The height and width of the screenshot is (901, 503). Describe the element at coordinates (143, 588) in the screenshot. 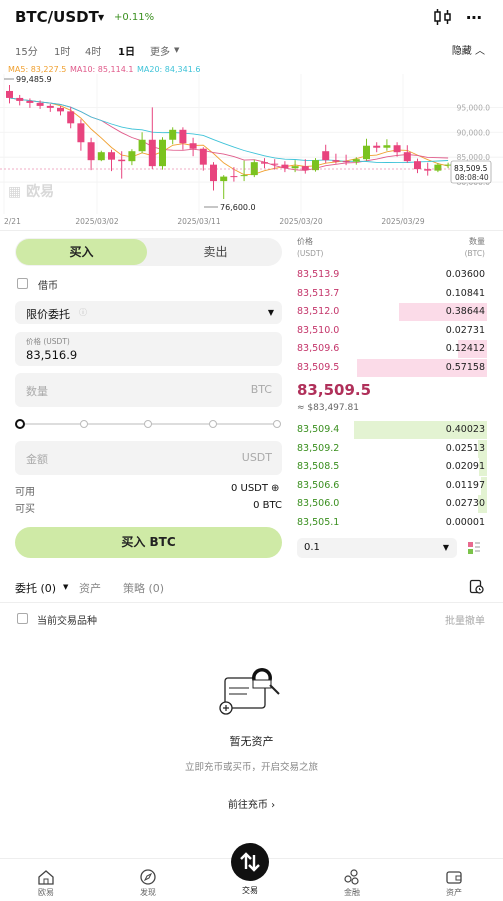

I see `tab-strategy: 策略 (0)` at that location.